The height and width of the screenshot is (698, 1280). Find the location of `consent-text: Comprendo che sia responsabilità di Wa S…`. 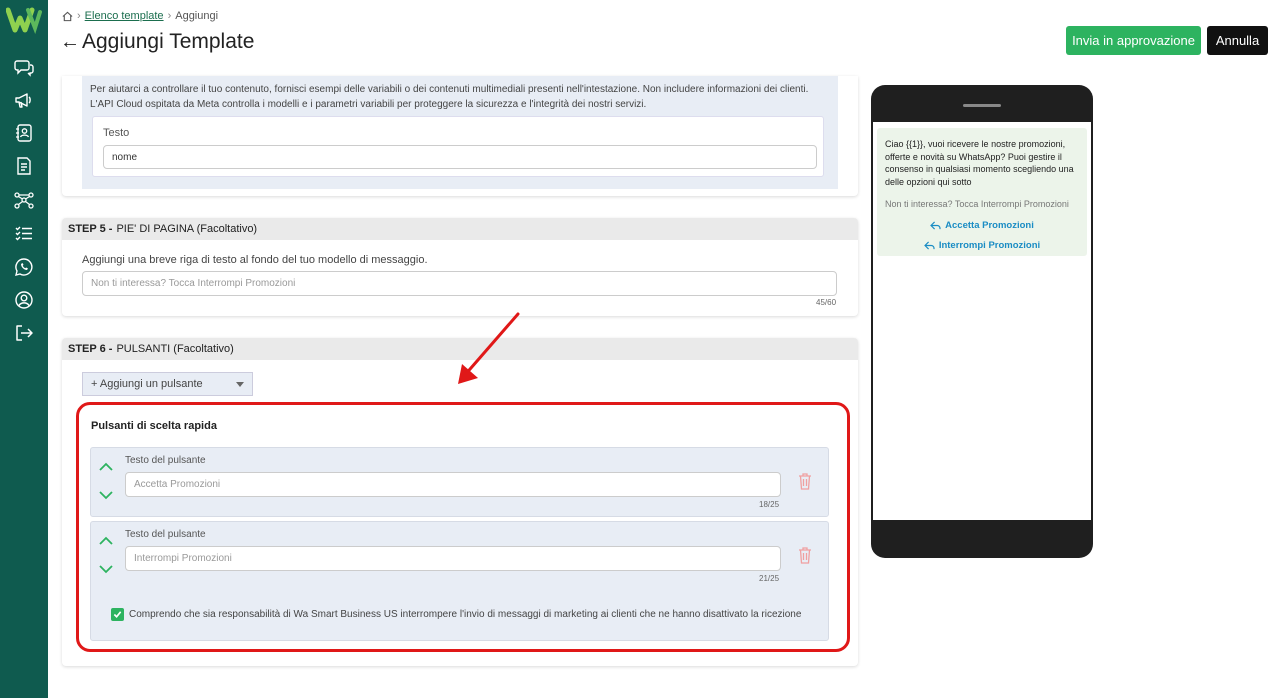

consent-text: Comprendo che sia responsabilità di Wa S… is located at coordinates (465, 614).